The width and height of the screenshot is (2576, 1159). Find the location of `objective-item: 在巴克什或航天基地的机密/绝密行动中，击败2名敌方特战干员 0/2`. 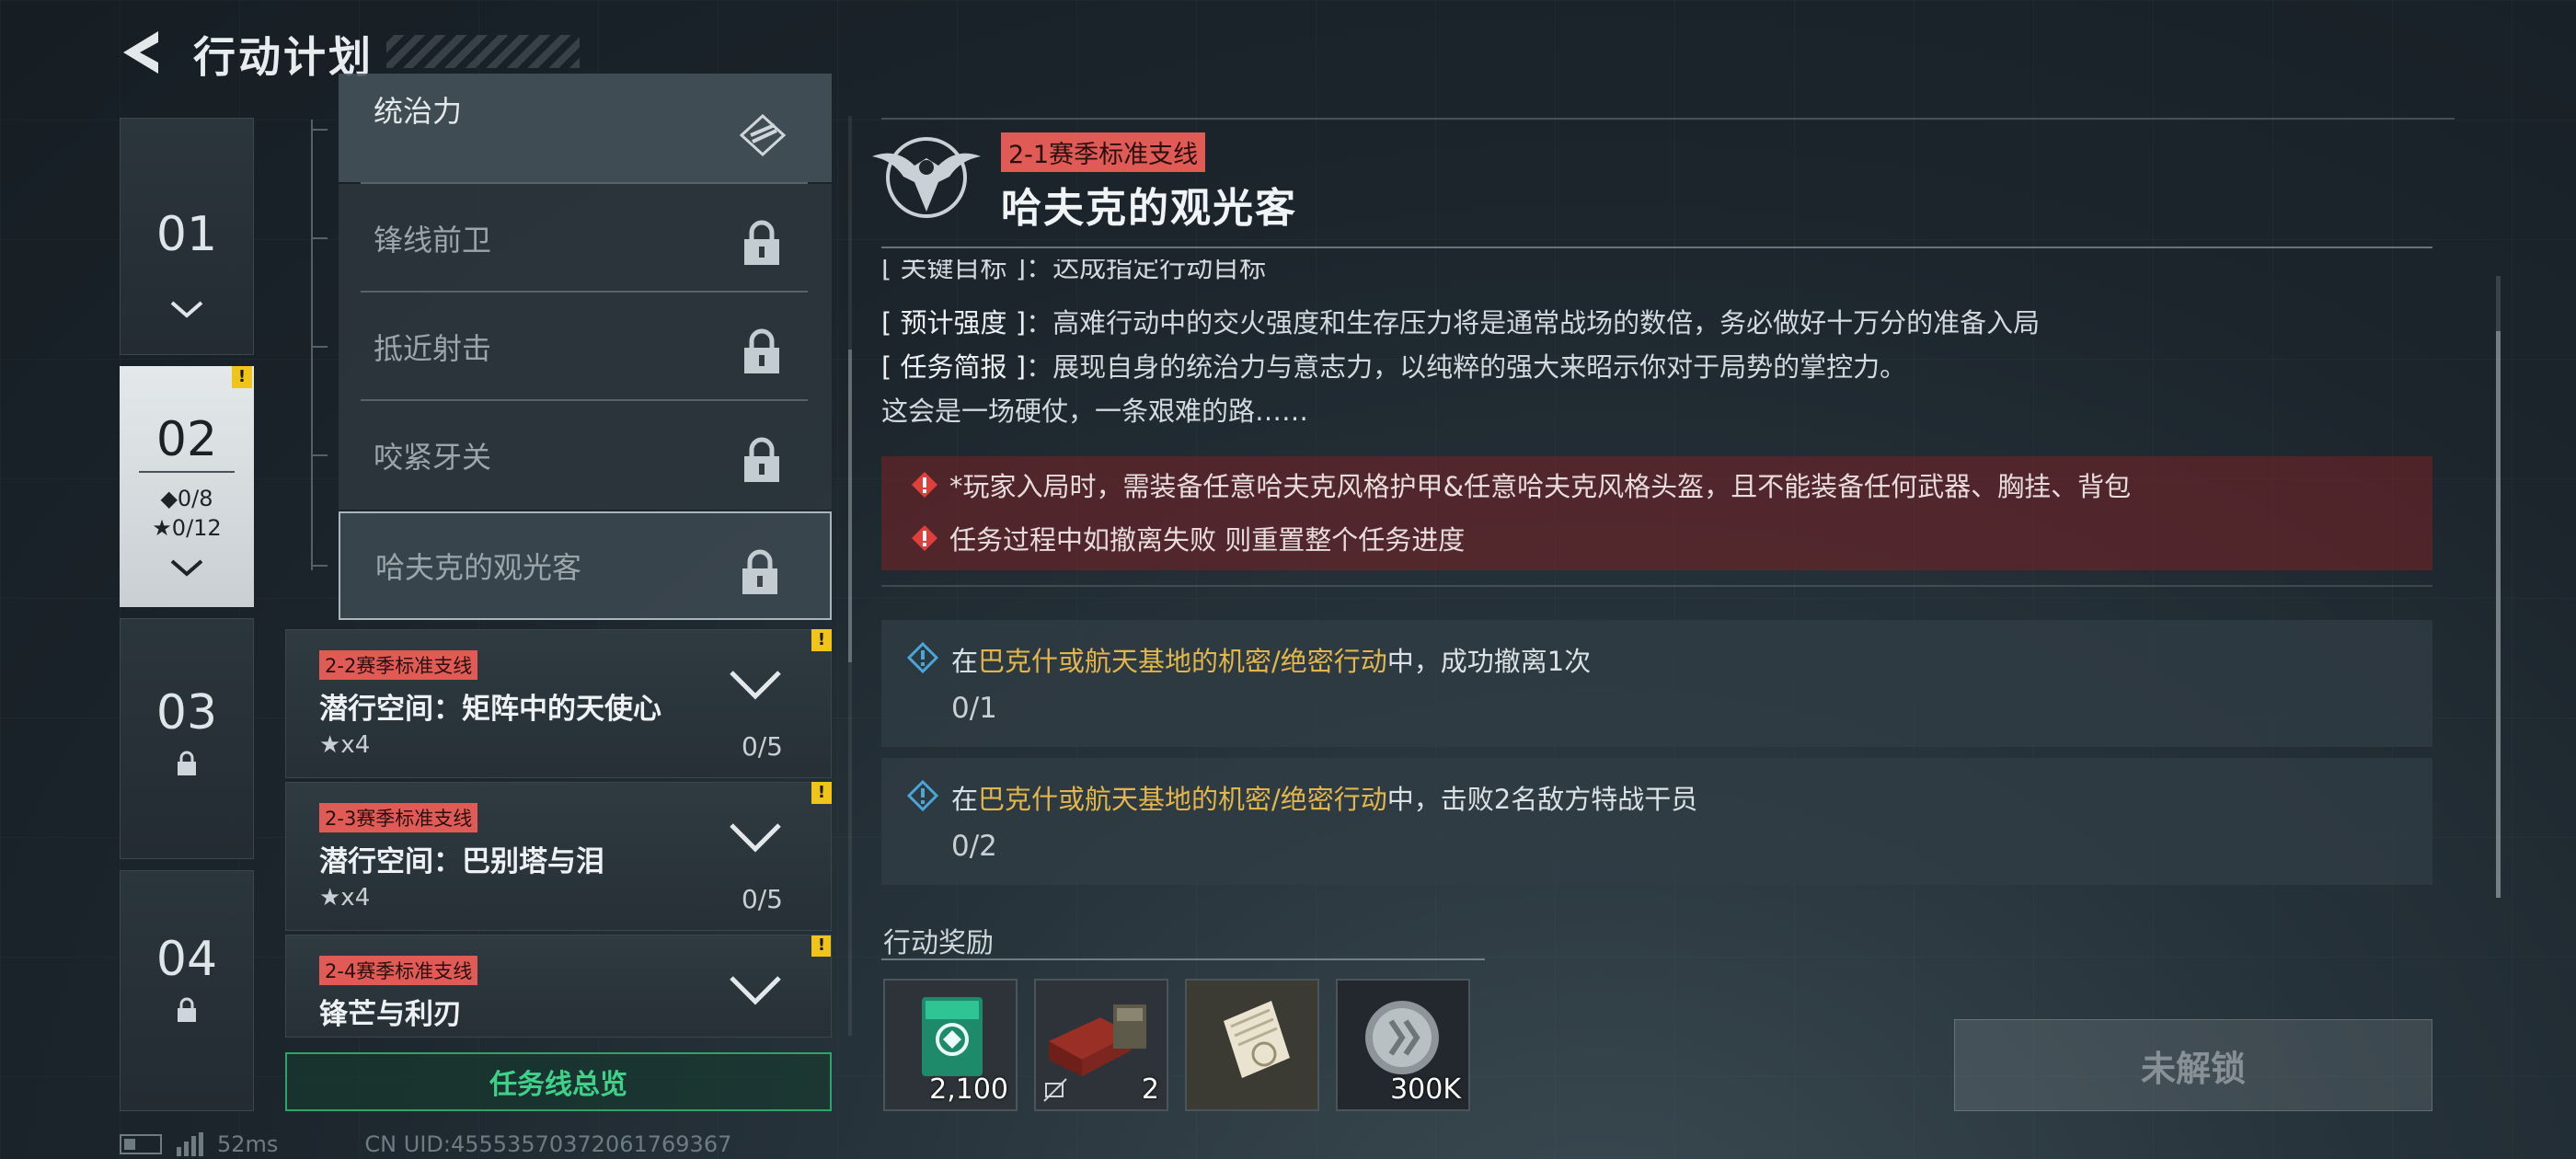

objective-item: 在巴克什或航天基地的机密/绝密行动中，击败2名敌方特战干员 0/2 is located at coordinates (1656, 821).